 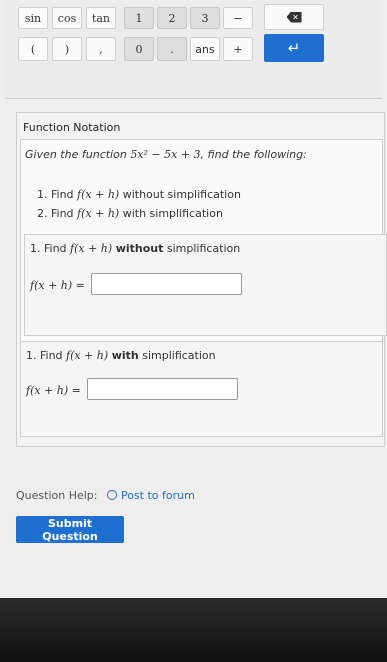 I want to click on part-heading: 1. Find f(x + h) without simplification, so click(x=135, y=248).